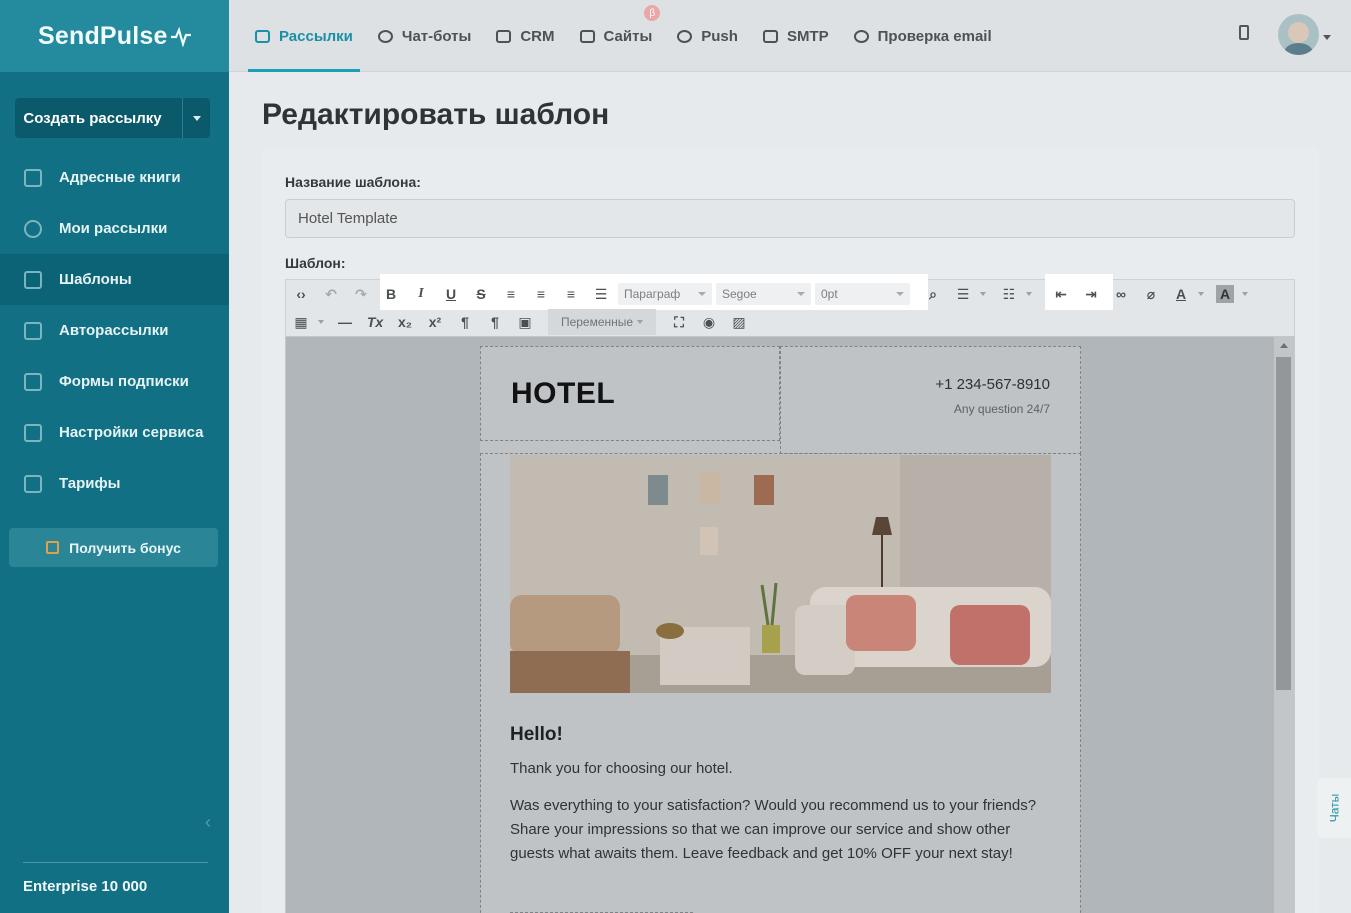 The image size is (1351, 913). What do you see at coordinates (33, 381) in the screenshot?
I see `form-icon` at bounding box center [33, 381].